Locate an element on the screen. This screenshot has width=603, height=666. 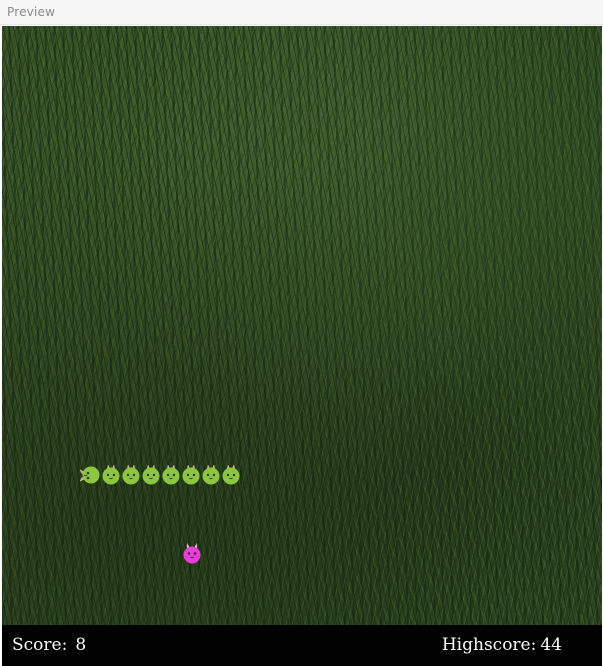
score-display: Score: 8 is located at coordinates (49, 645).